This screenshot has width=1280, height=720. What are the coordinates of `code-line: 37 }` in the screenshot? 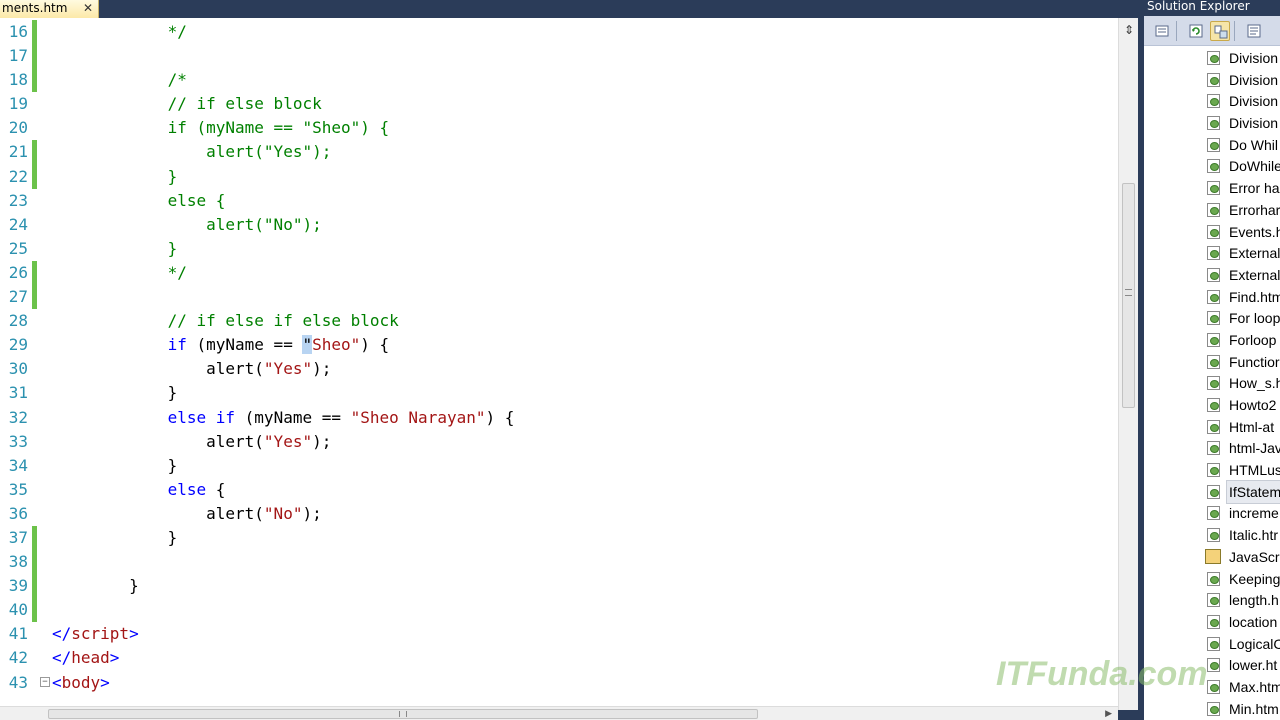 It's located at (559, 538).